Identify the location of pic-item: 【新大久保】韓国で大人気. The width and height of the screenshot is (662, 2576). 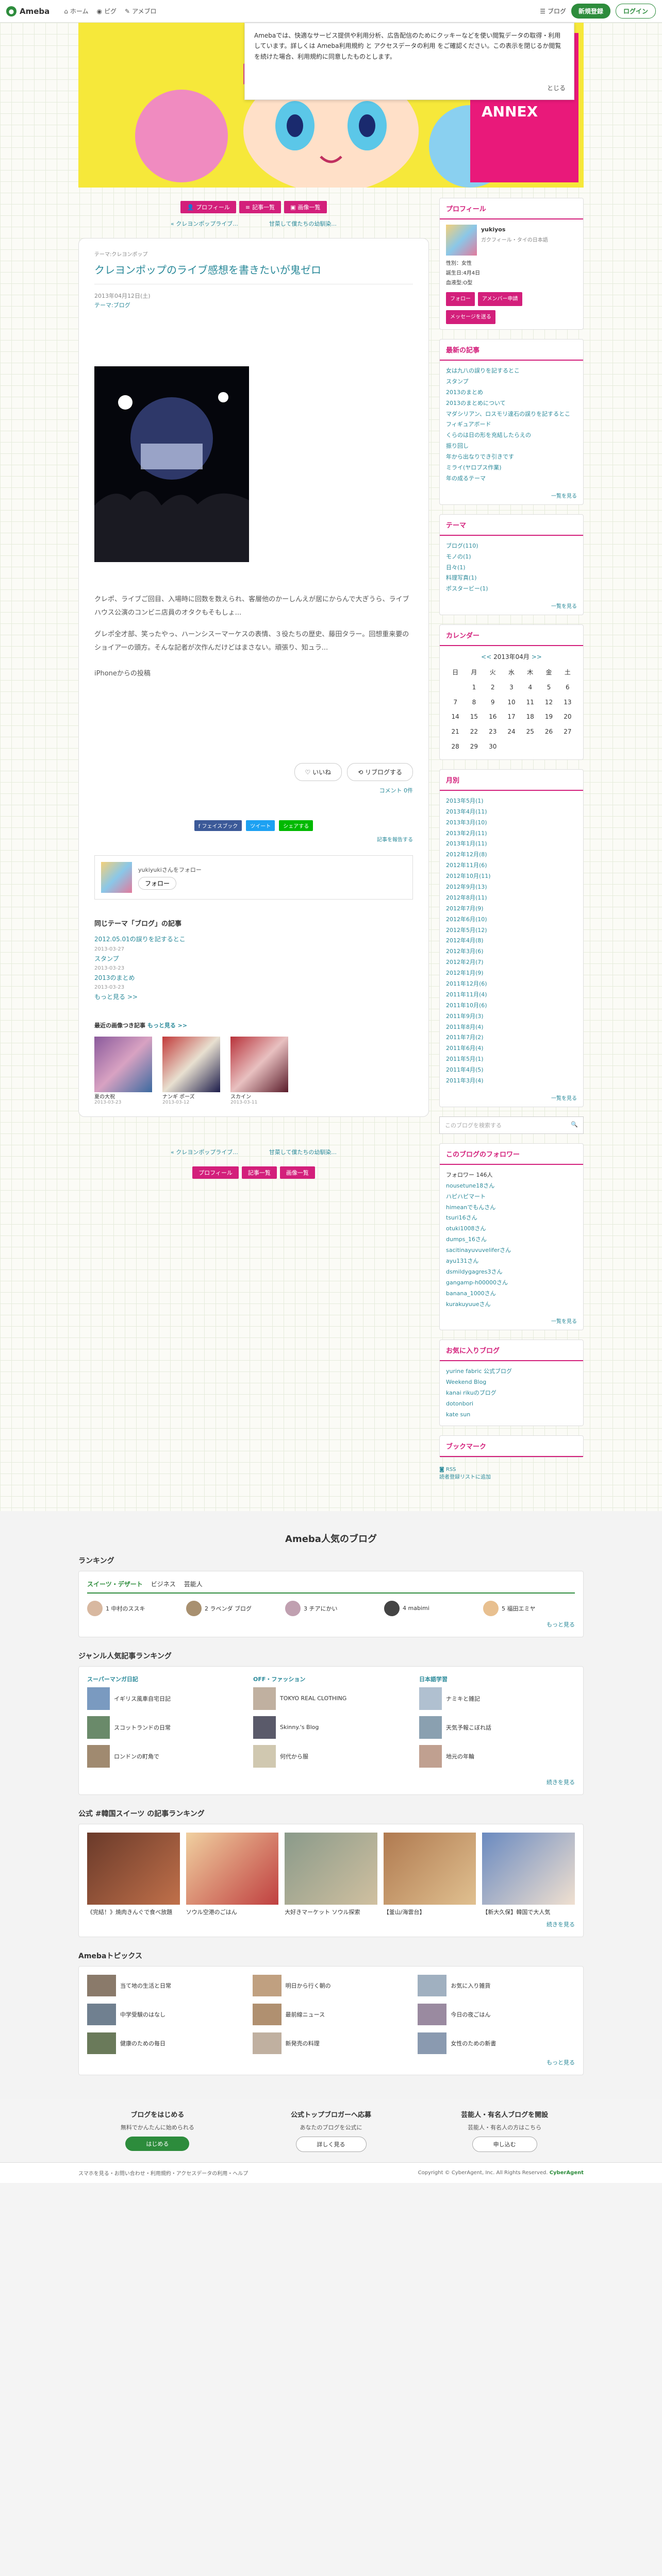
(528, 1874).